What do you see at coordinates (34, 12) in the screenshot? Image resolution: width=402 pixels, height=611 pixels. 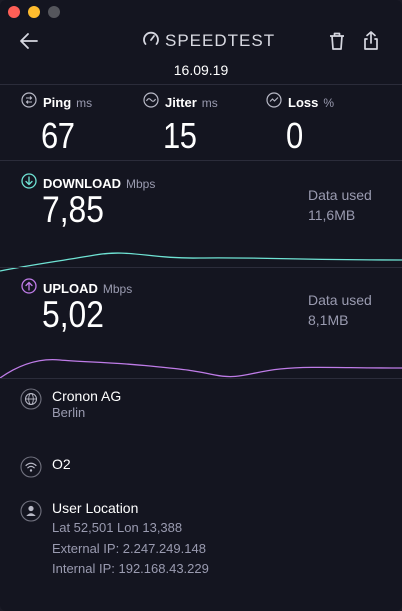 I see `window-minimize-button` at bounding box center [34, 12].